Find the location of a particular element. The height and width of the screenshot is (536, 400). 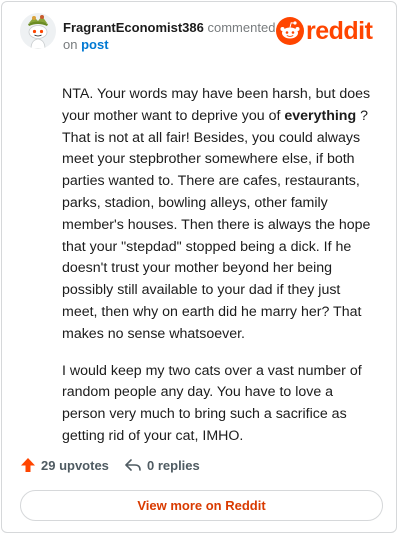

reddit-wordmark: reddit is located at coordinates (339, 31).